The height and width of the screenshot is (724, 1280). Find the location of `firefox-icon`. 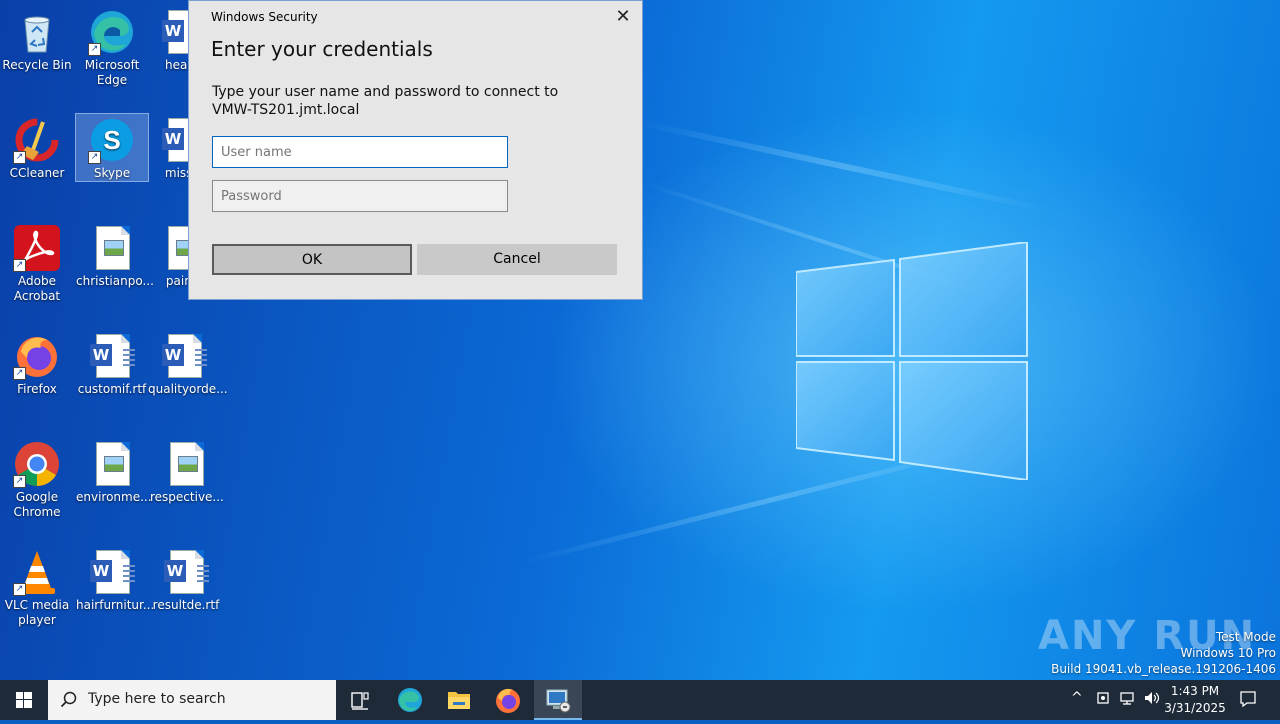

firefox-icon is located at coordinates (508, 700).